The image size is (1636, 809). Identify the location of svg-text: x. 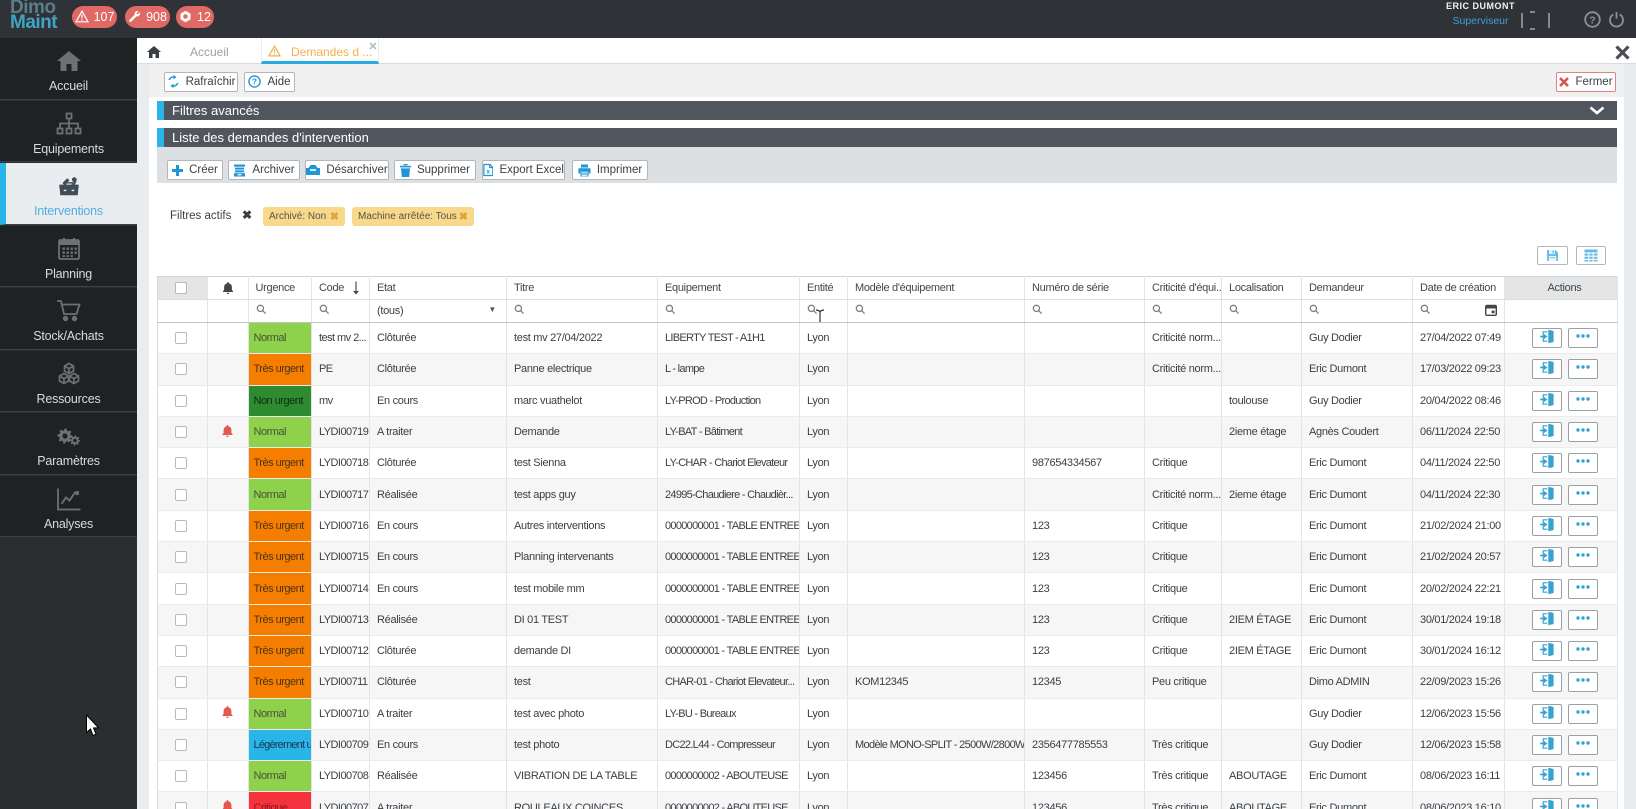
(488, 171).